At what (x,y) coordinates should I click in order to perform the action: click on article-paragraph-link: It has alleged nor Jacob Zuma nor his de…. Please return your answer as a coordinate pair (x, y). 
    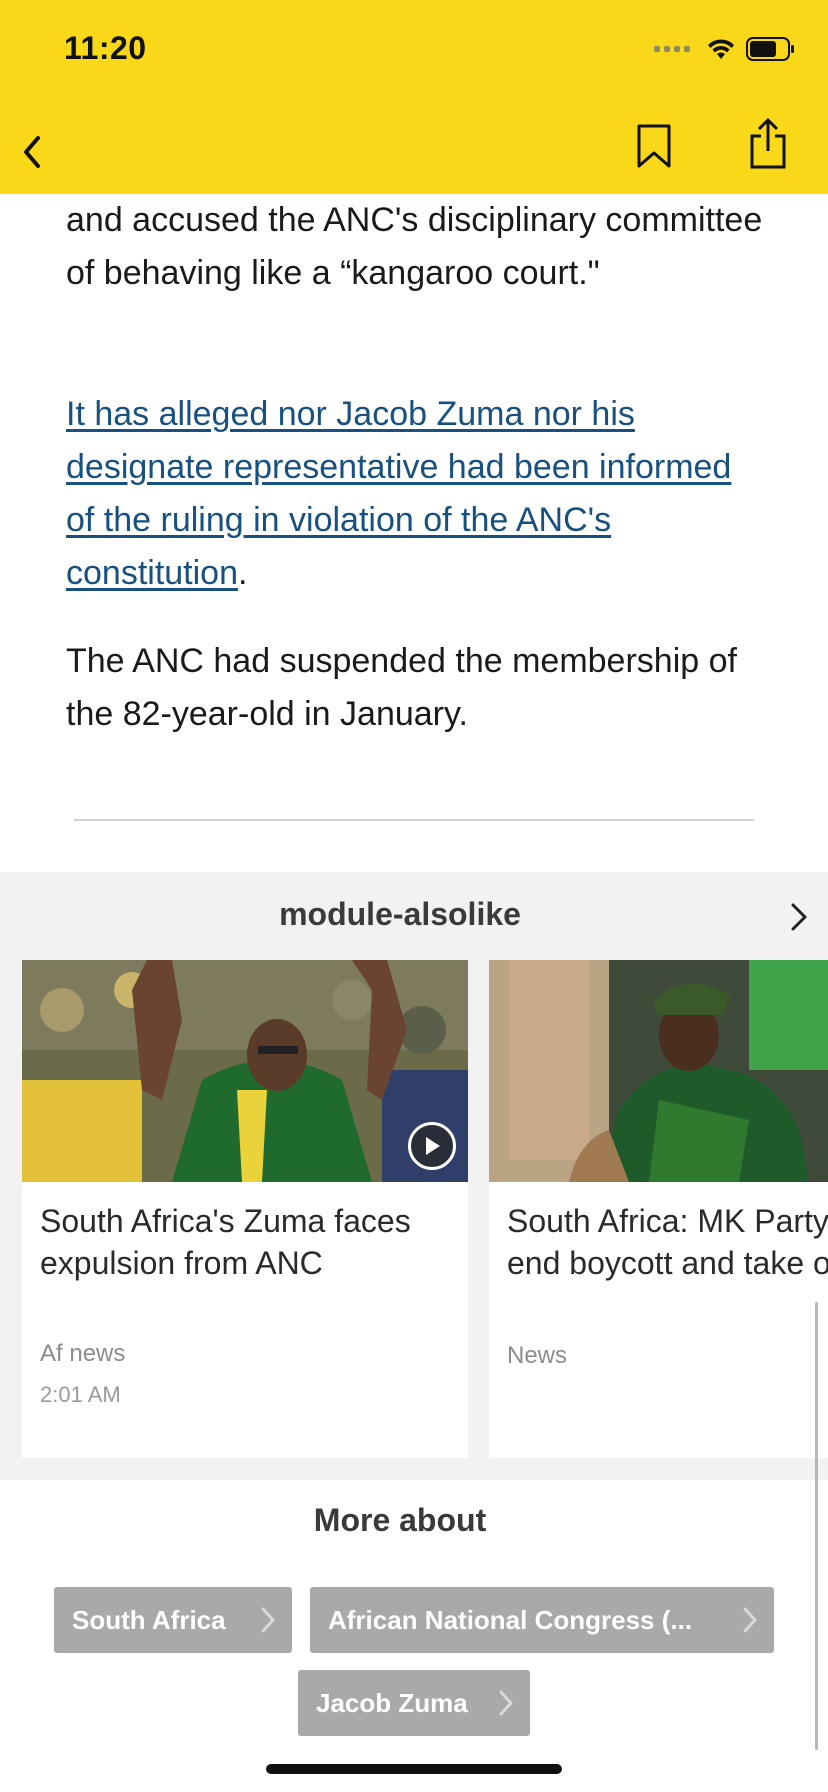
    Looking at the image, I should click on (416, 494).